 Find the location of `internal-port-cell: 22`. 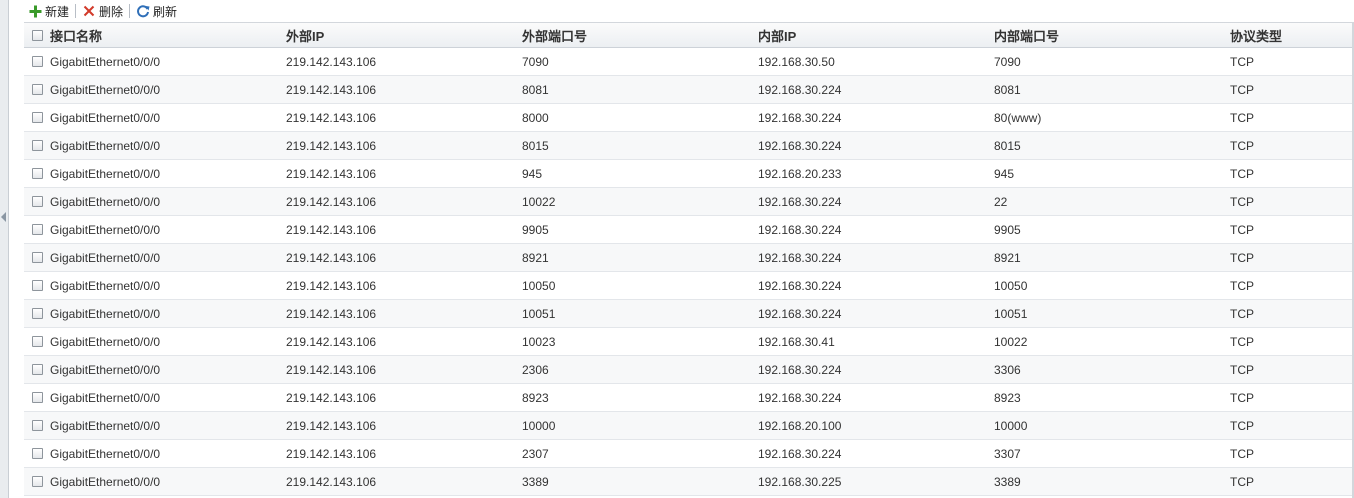

internal-port-cell: 22 is located at coordinates (1001, 201).